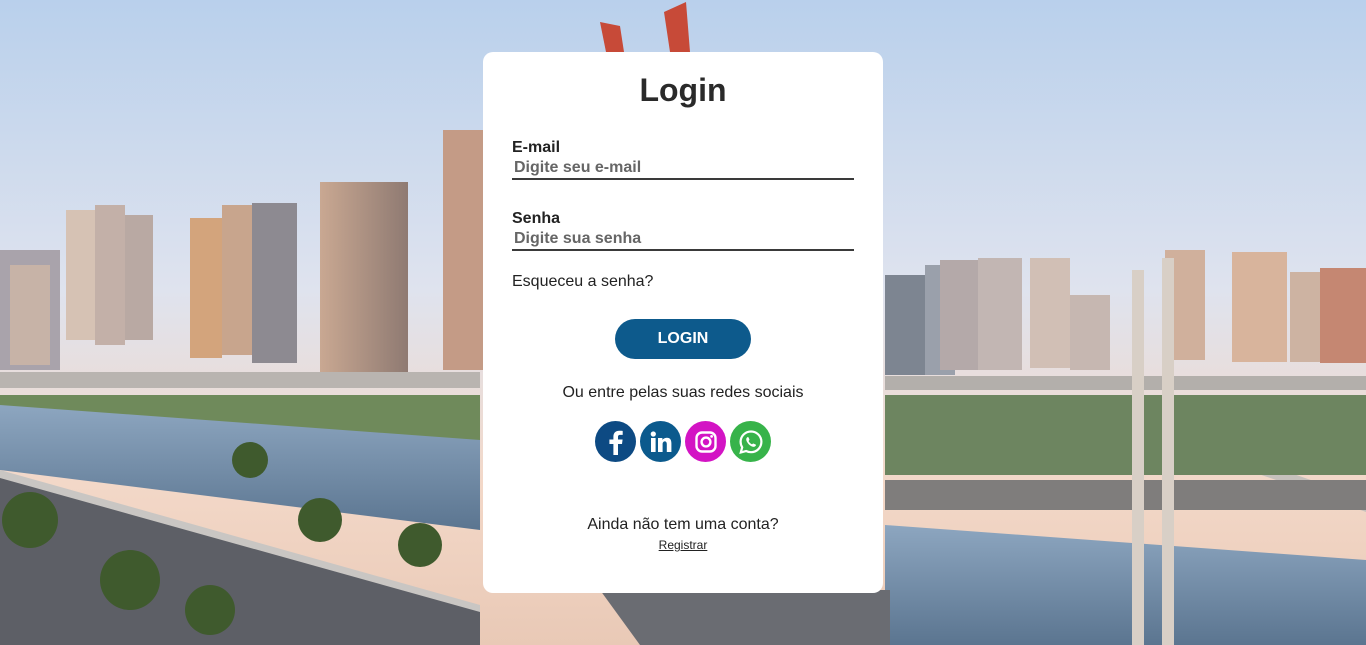 The height and width of the screenshot is (645, 1366). I want to click on facebook-login-button, so click(615, 441).